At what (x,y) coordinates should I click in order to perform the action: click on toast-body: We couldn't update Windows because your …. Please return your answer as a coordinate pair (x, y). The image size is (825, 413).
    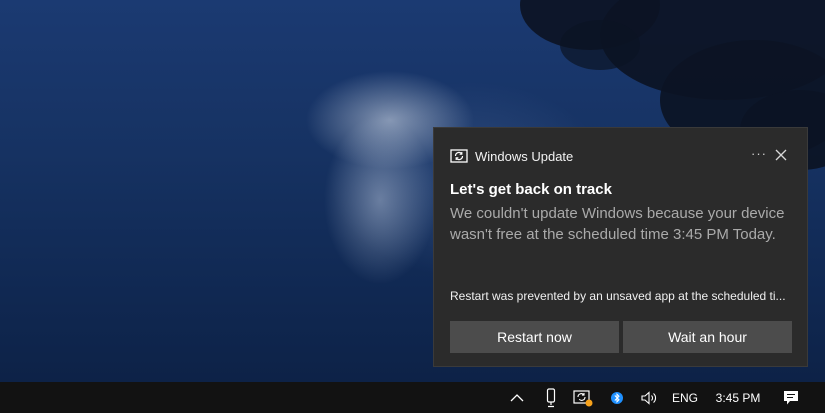
    Looking at the image, I should click on (617, 224).